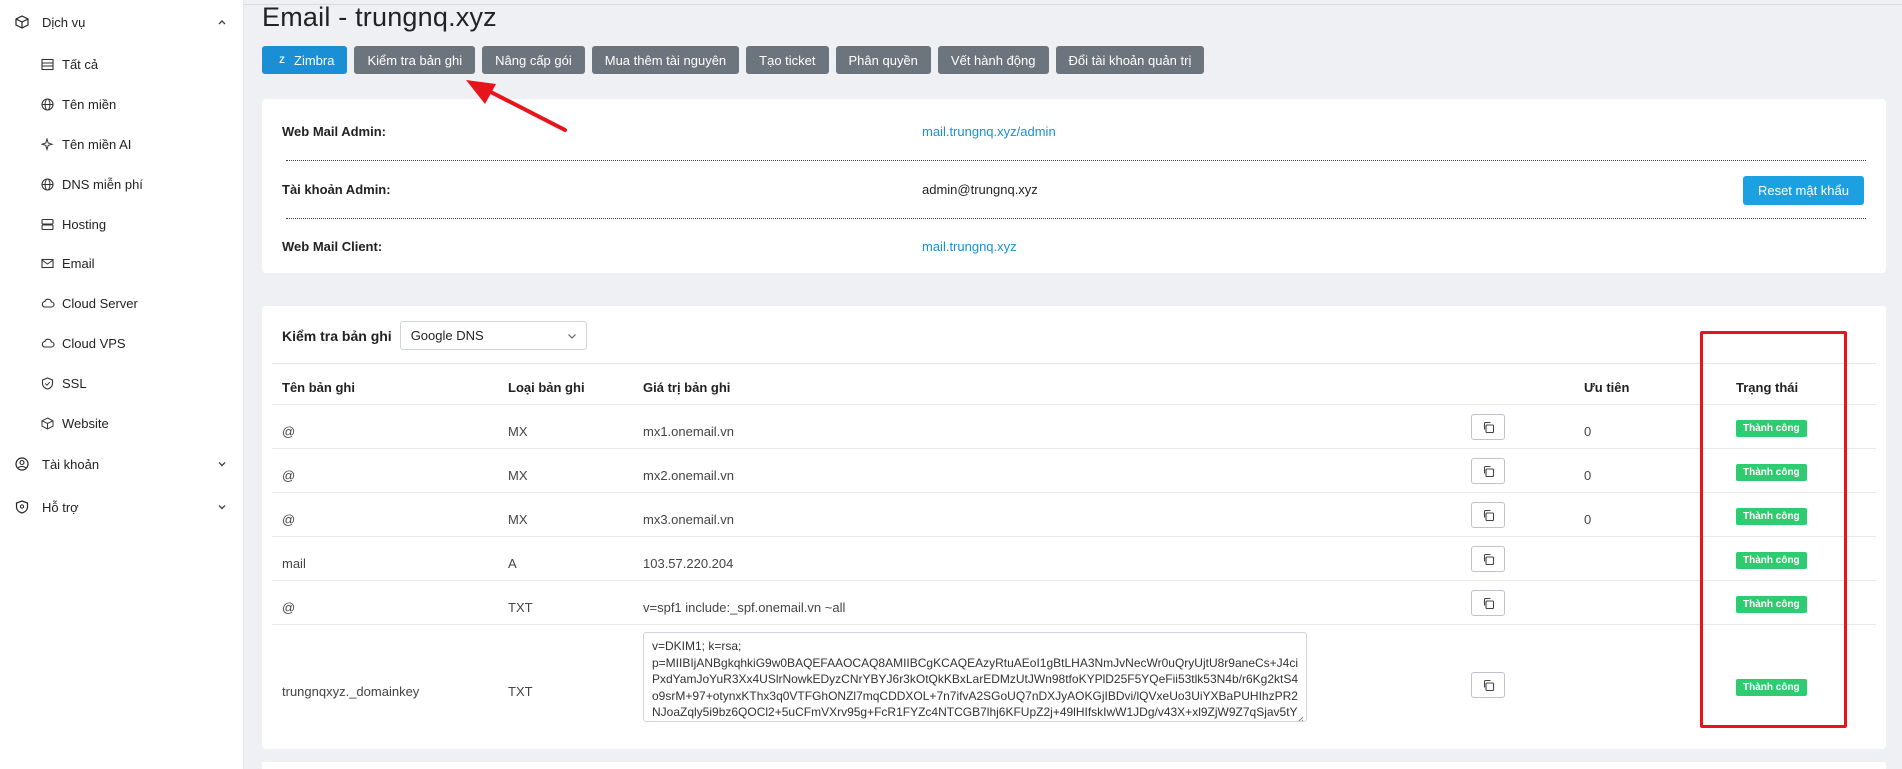 The height and width of the screenshot is (769, 1902). Describe the element at coordinates (689, 475) in the screenshot. I see `record-value: mx2.onemail.vn` at that location.